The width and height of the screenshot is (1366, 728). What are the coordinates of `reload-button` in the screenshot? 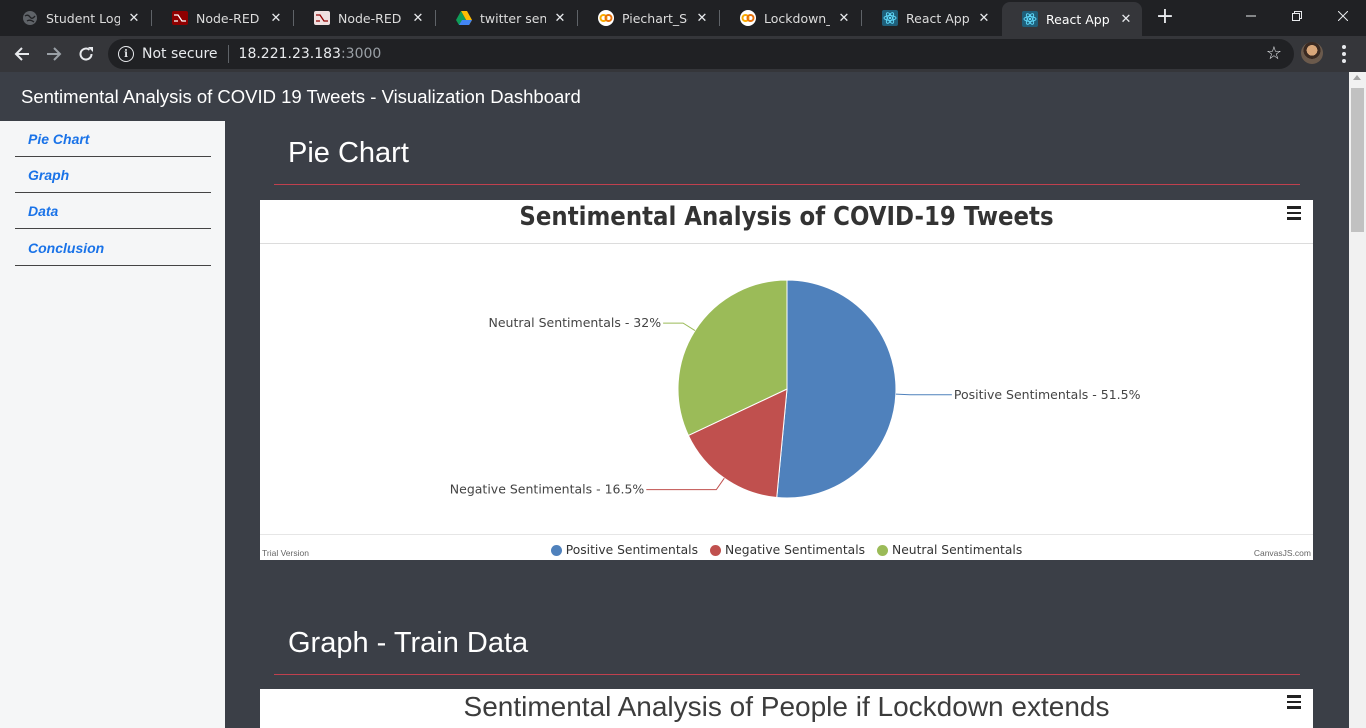 It's located at (86, 54).